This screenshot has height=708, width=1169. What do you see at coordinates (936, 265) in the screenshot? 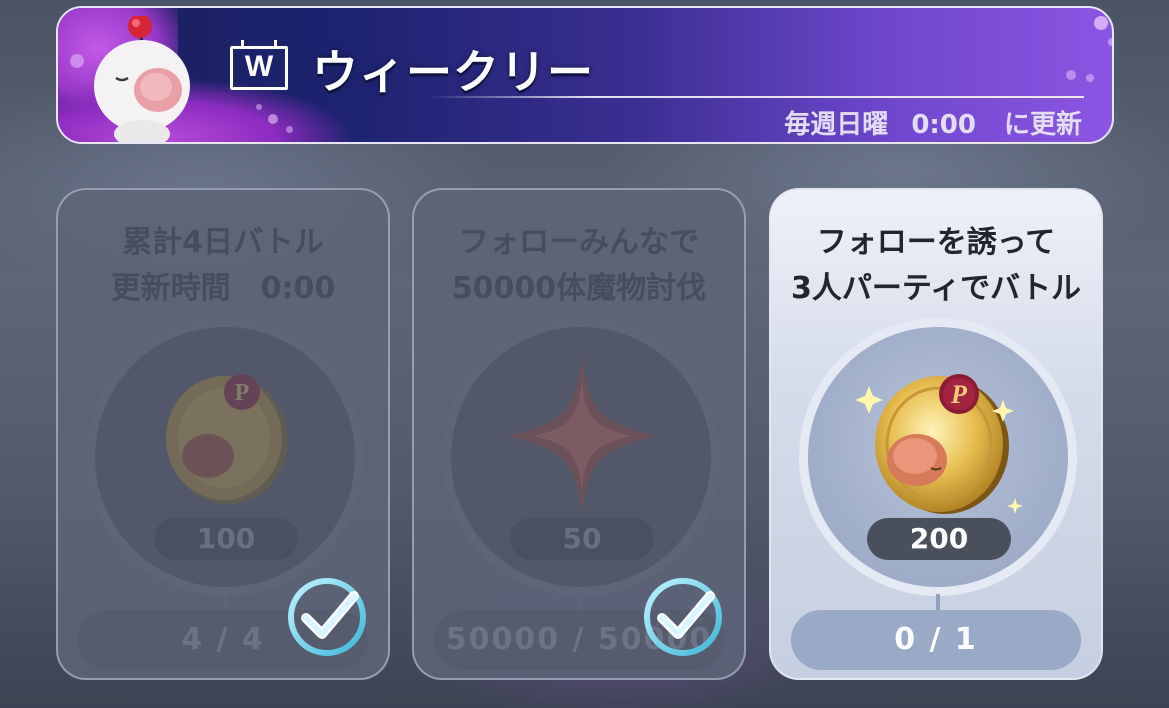
I see `mission-title: フォローを誘って 3人パーティでバトル` at bounding box center [936, 265].